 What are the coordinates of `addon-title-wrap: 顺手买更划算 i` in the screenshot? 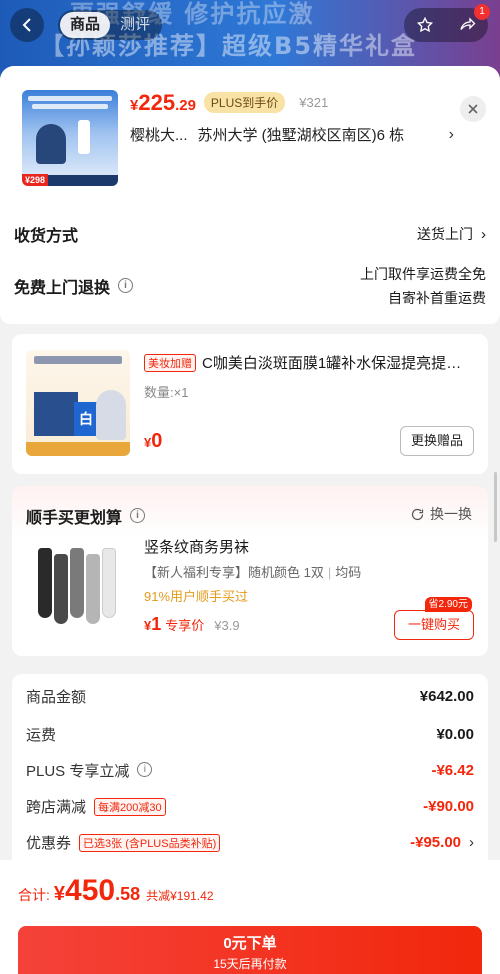 It's located at (86, 516).